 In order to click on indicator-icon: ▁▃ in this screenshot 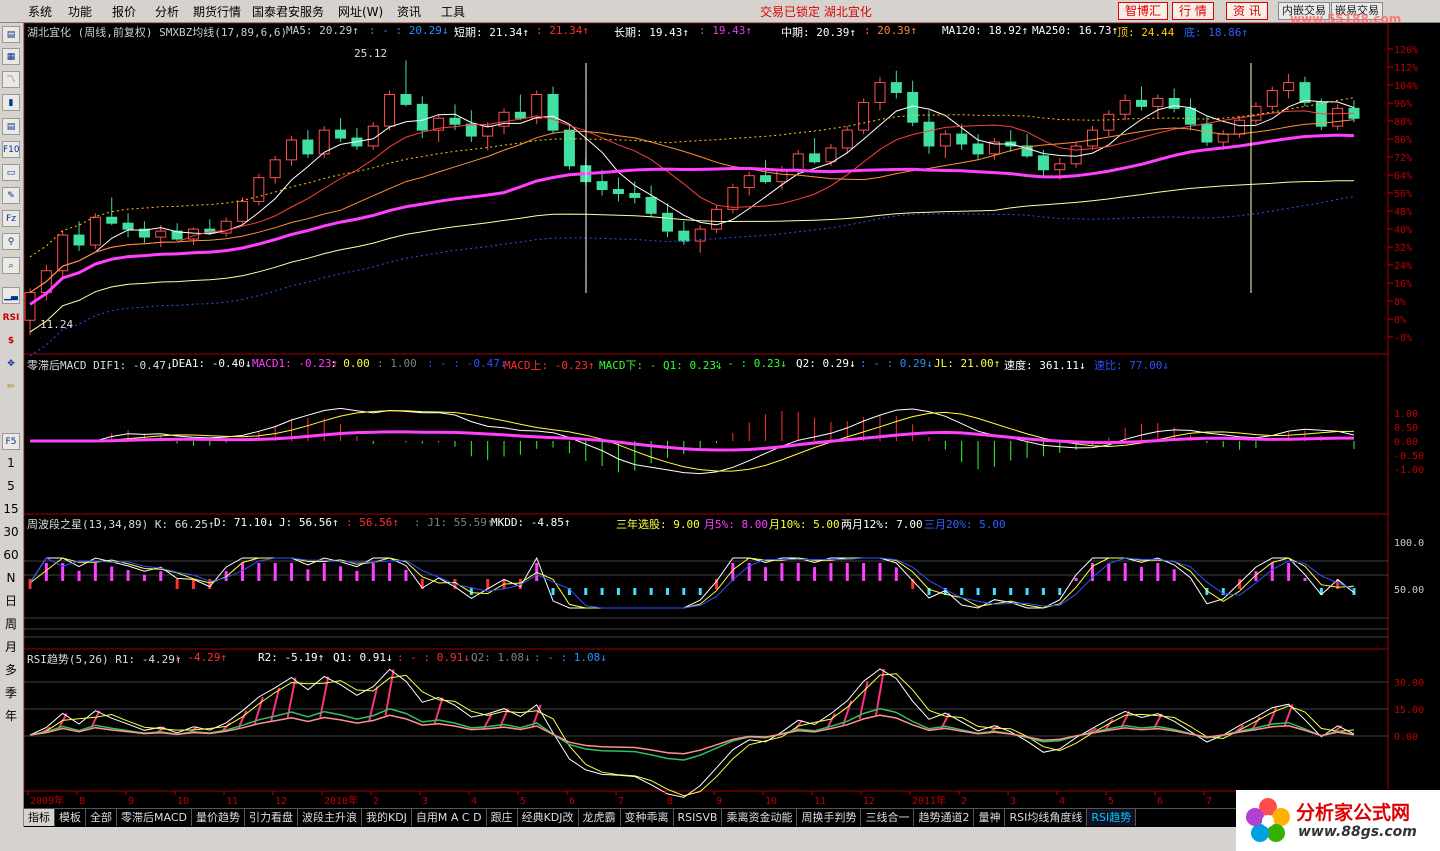, I will do `click(11, 295)`.